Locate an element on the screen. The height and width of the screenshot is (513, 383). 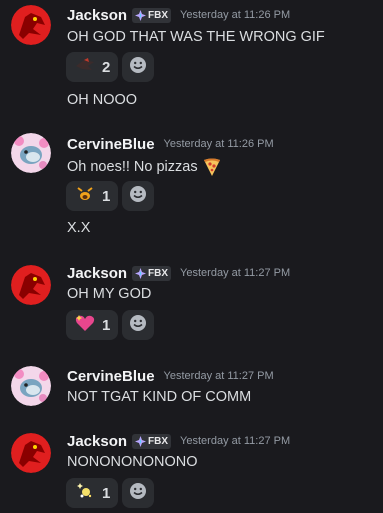
message-text: Oh noes!! No pizzas is located at coordinates (144, 167).